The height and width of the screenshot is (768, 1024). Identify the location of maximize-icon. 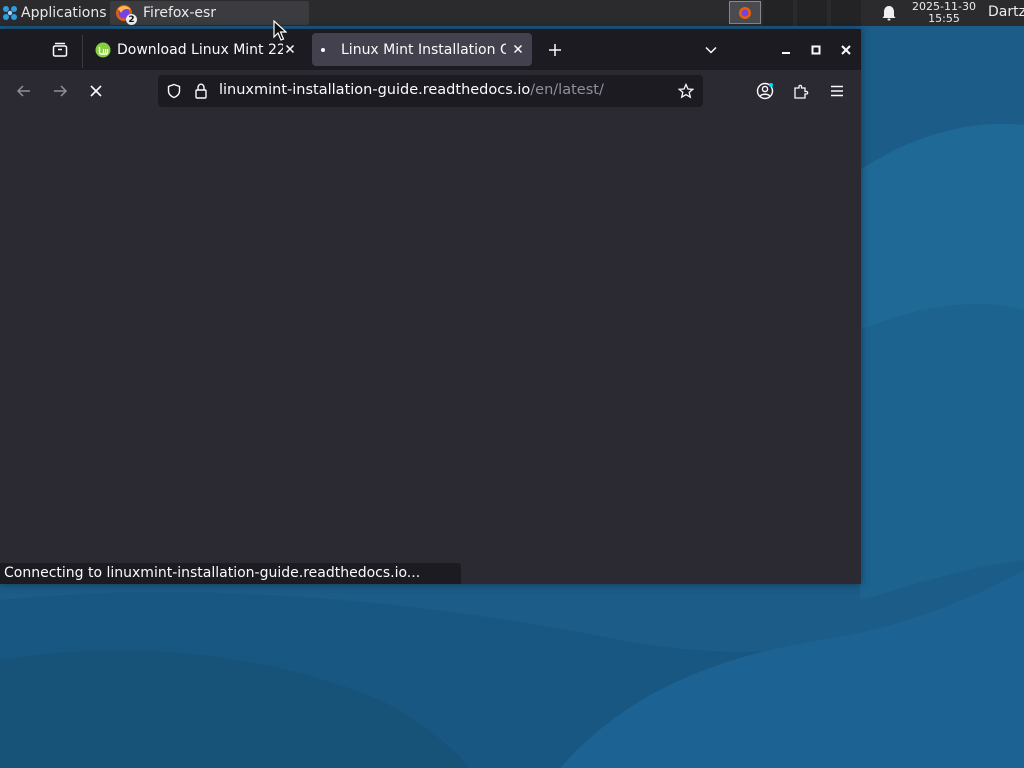
(816, 50).